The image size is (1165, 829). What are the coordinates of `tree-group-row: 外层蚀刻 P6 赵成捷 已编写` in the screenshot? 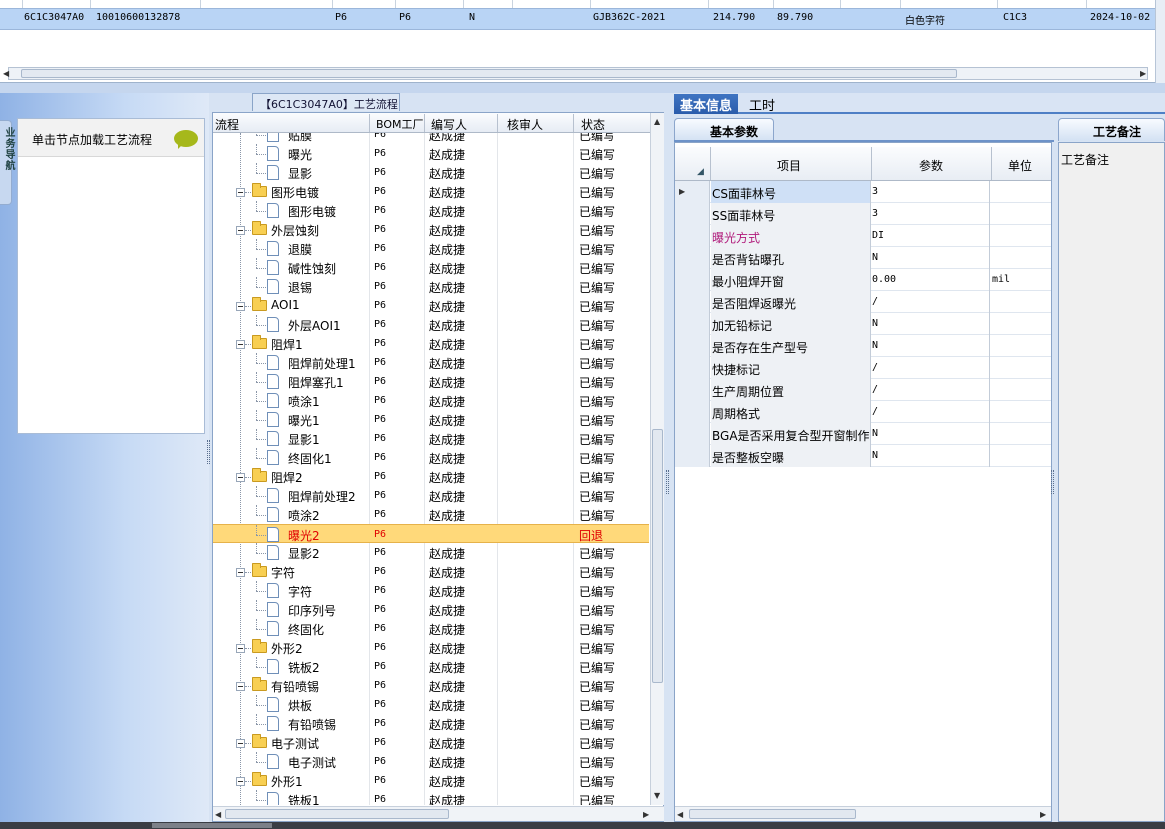 It's located at (431, 229).